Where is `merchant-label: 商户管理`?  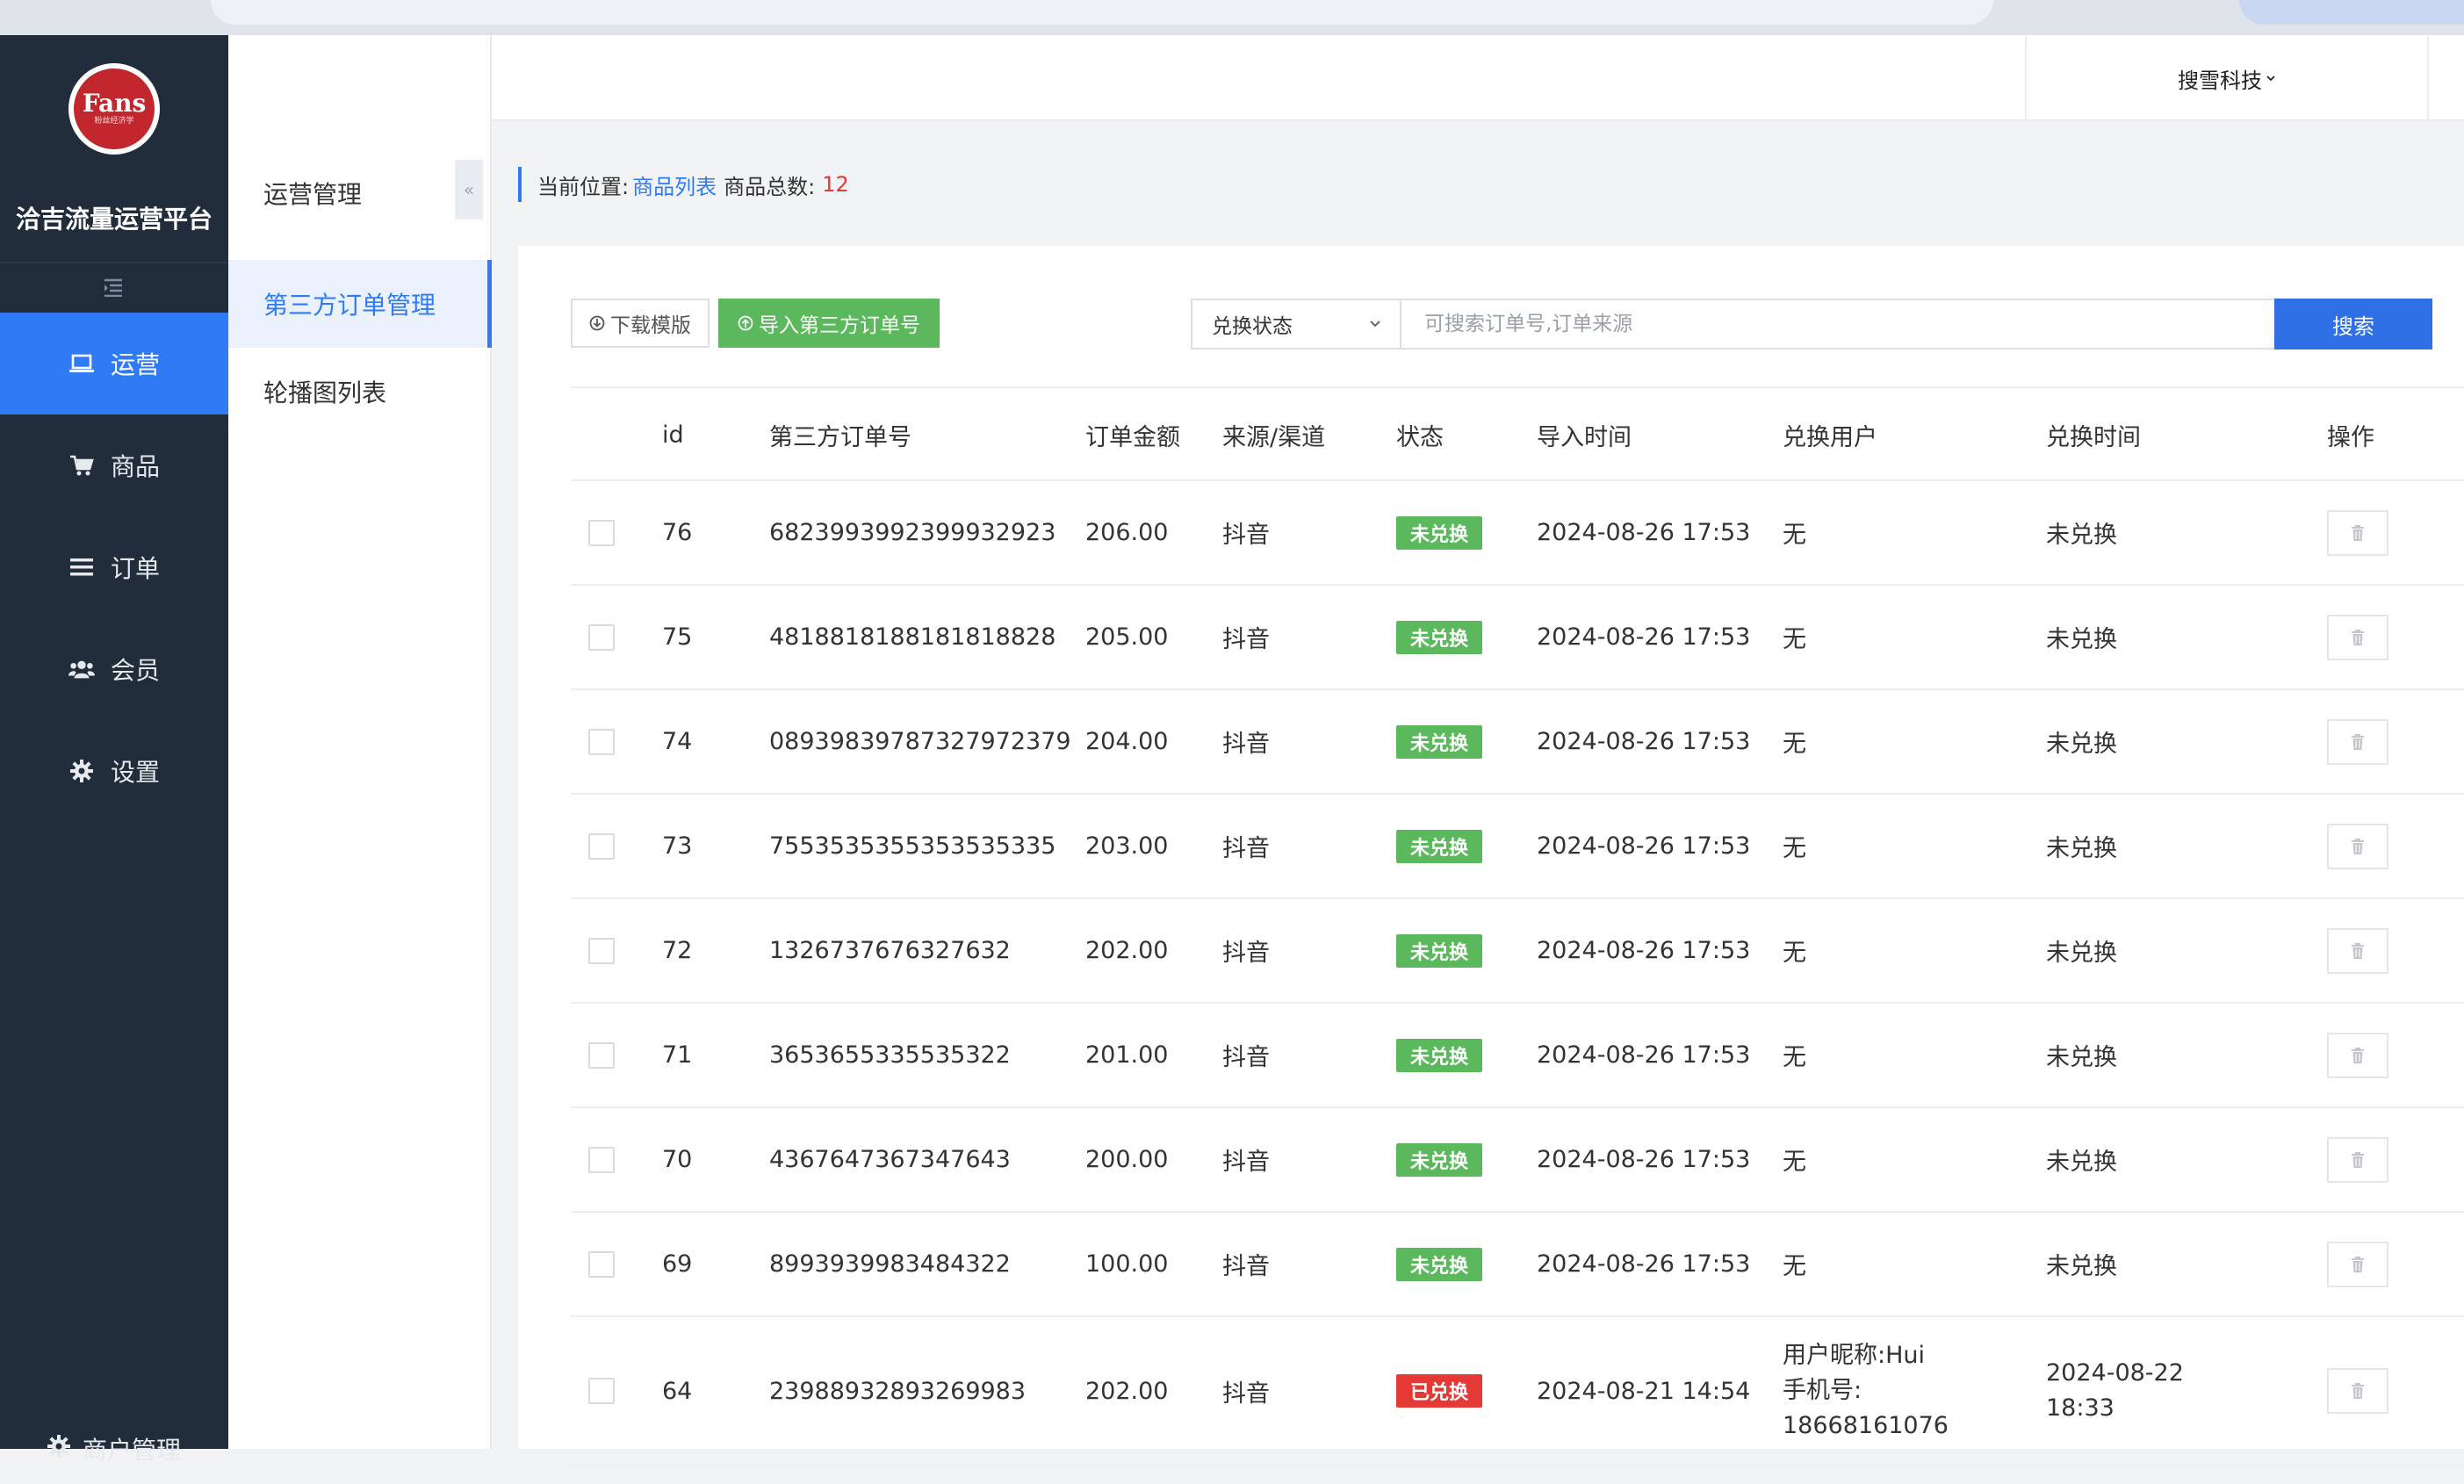 merchant-label: 商户管理 is located at coordinates (131, 1450).